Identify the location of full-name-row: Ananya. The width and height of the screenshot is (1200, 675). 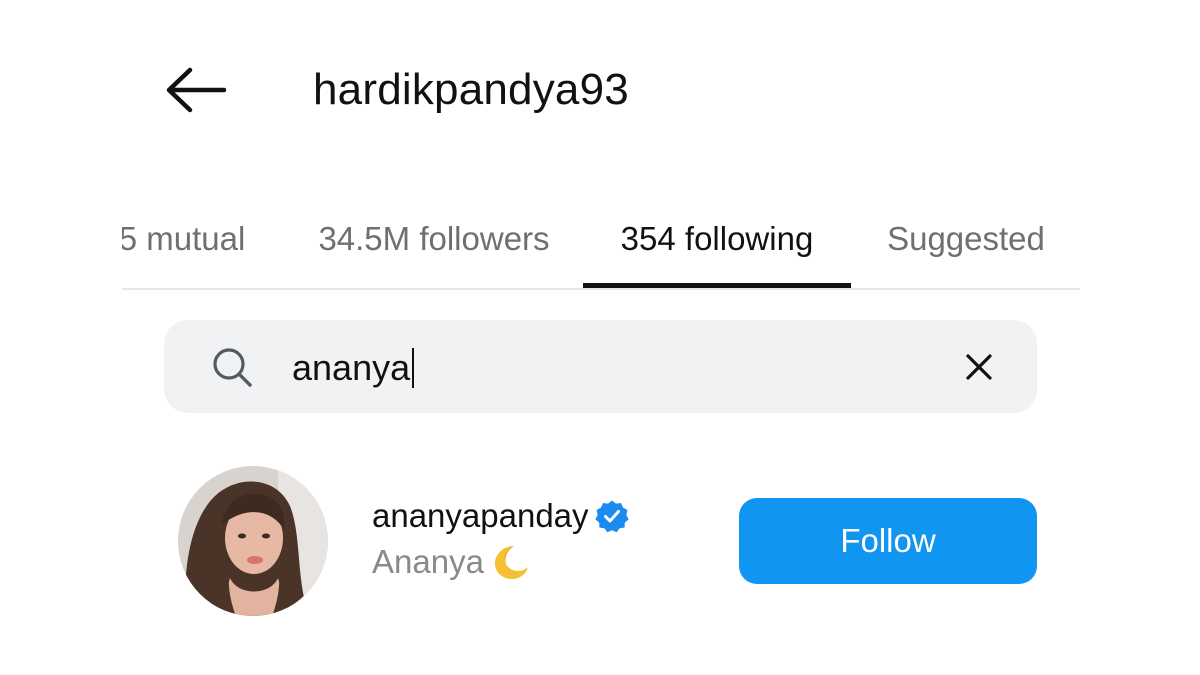
(451, 562).